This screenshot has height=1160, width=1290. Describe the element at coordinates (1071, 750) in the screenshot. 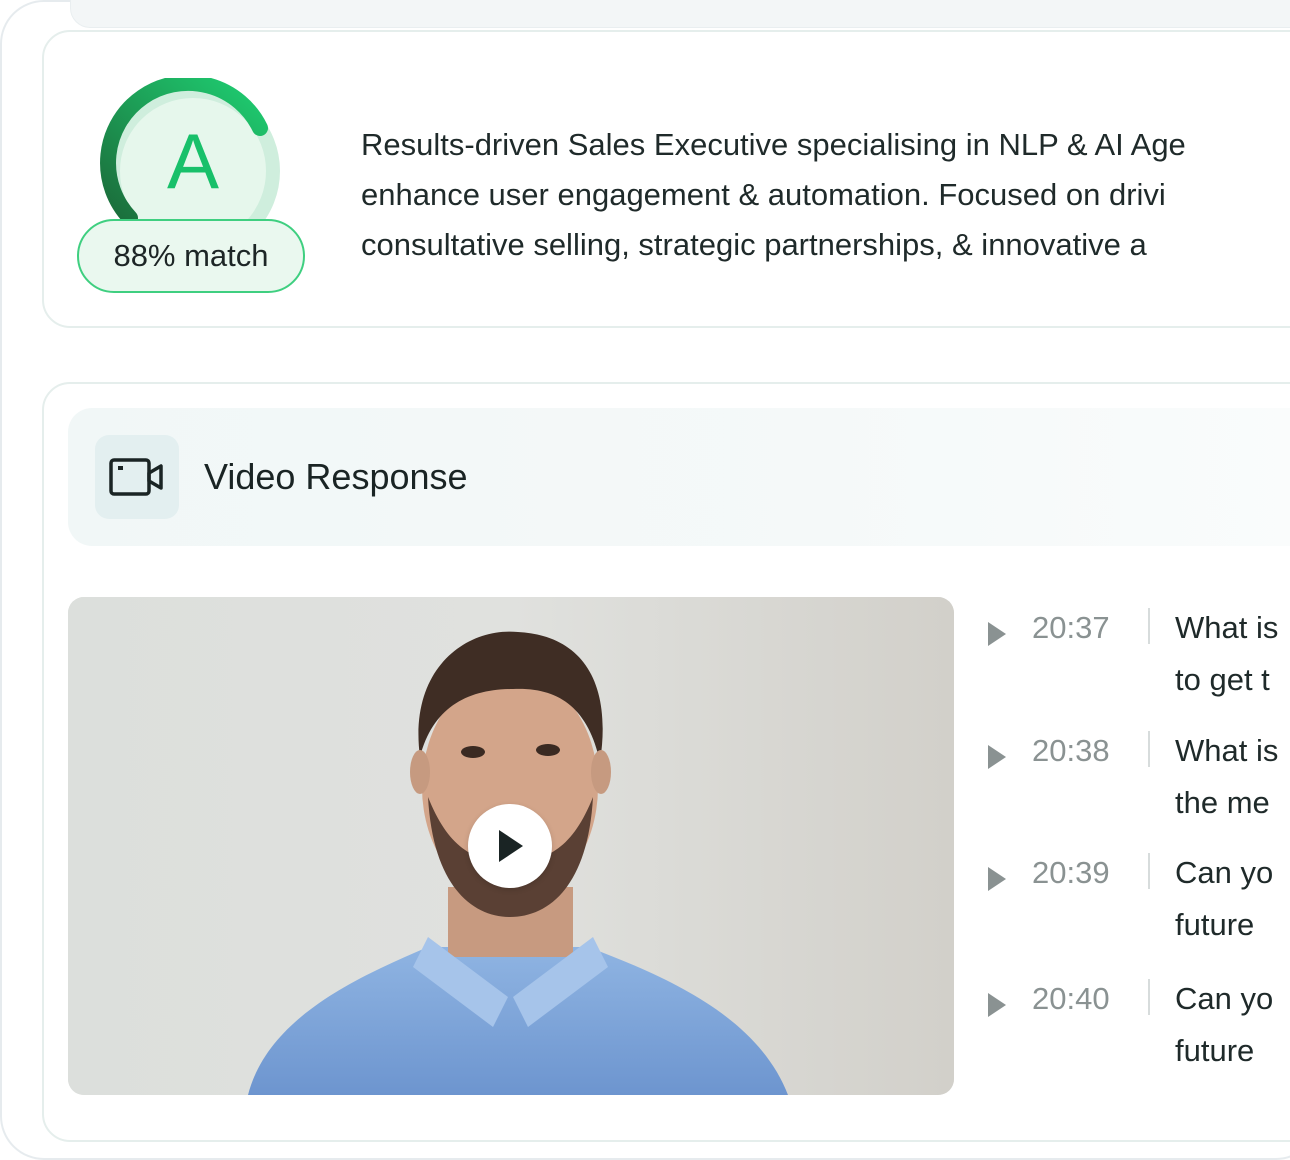

I see `question-timestamp: 20:38` at that location.